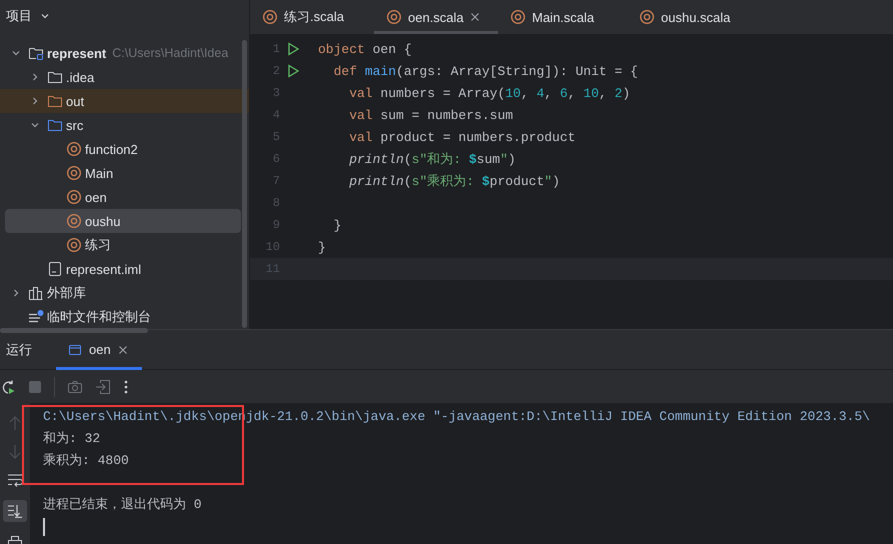 This screenshot has height=544, width=893. What do you see at coordinates (120, 125) in the screenshot?
I see `tree-item: src` at bounding box center [120, 125].